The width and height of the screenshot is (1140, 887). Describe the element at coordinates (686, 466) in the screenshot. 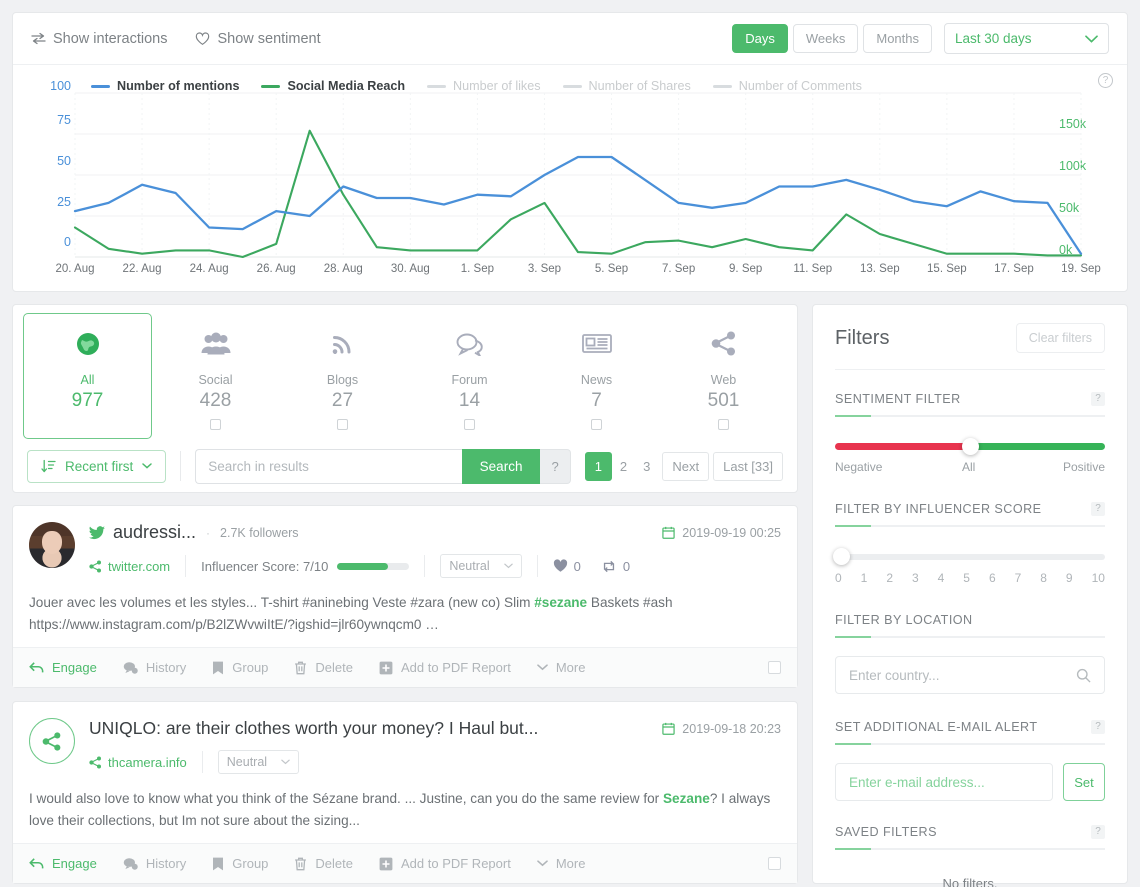

I see `page-next-button: Next` at that location.